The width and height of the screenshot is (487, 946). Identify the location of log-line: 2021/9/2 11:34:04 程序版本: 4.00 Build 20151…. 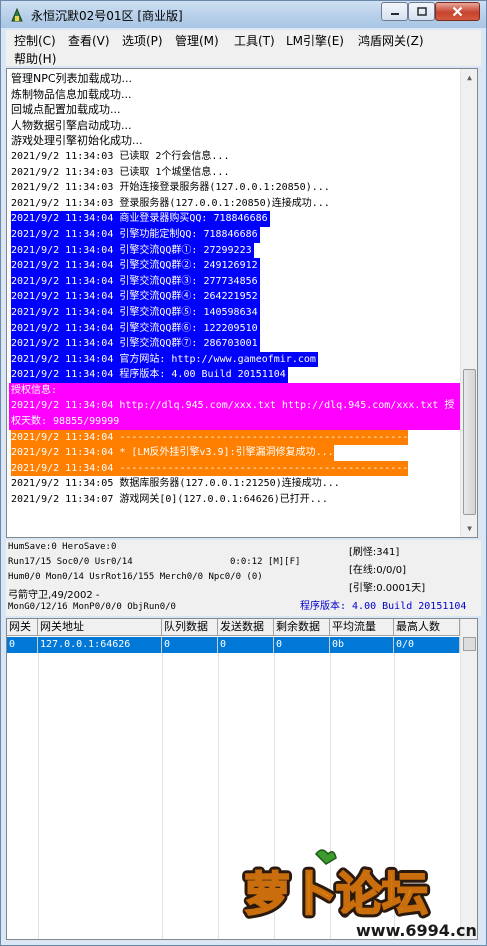
(235, 375).